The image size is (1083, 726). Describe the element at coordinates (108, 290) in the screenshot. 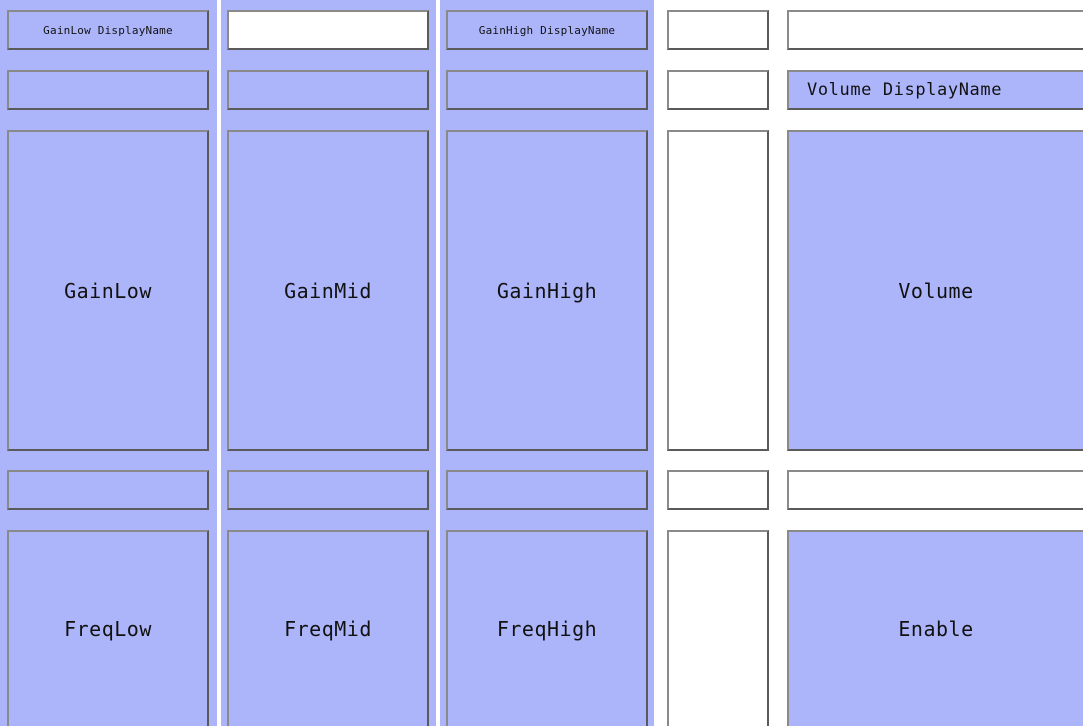

I see `gain-low-knob: GainLow` at that location.